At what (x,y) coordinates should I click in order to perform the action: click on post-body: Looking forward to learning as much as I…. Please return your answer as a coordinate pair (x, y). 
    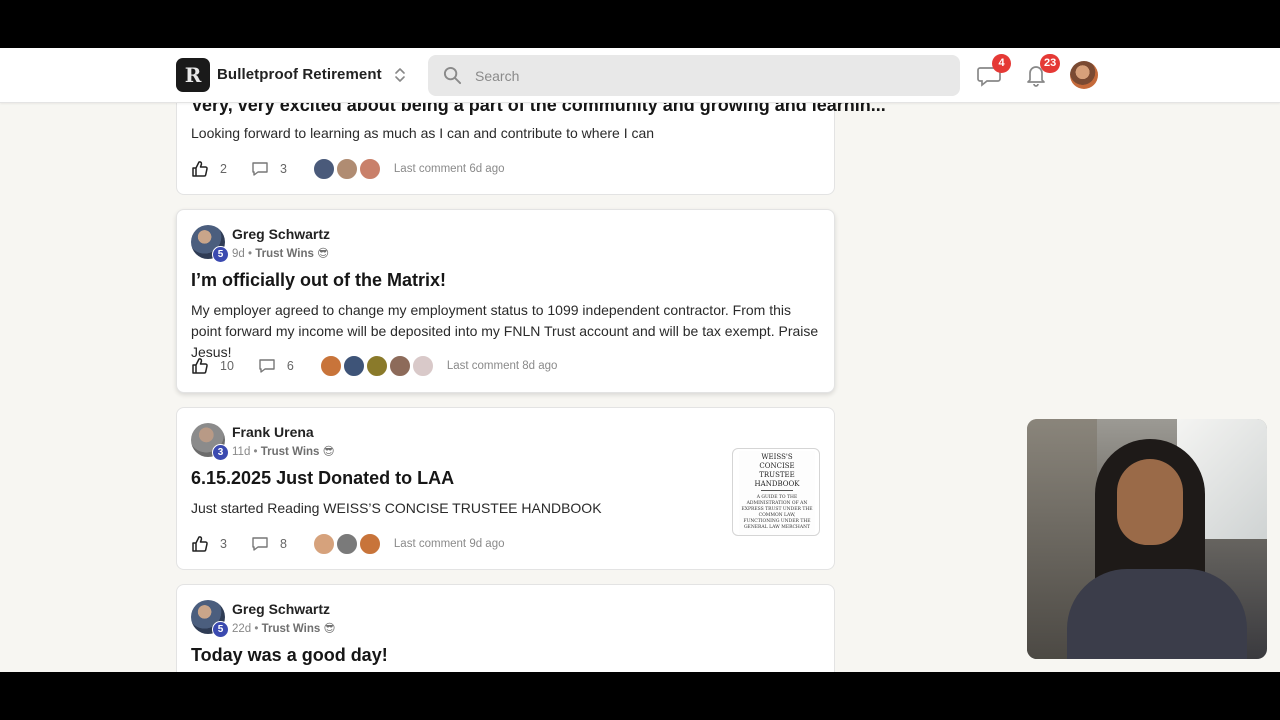
    Looking at the image, I should click on (423, 133).